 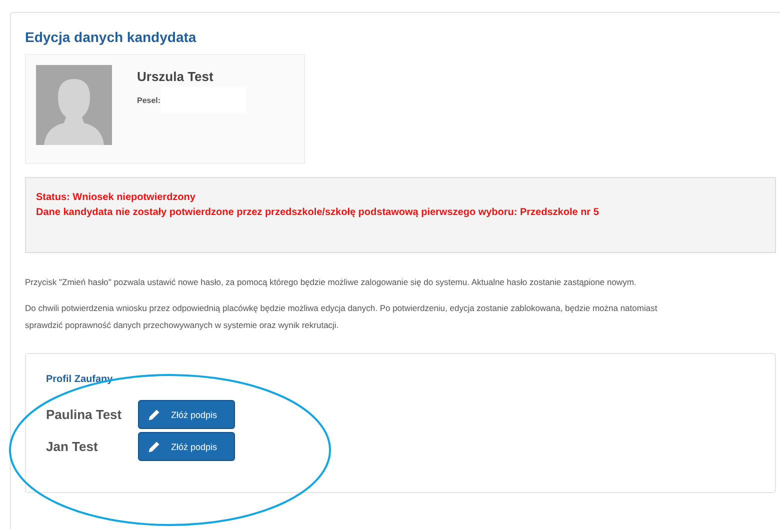 What do you see at coordinates (149, 100) in the screenshot?
I see `pesel-label: Pesel:` at bounding box center [149, 100].